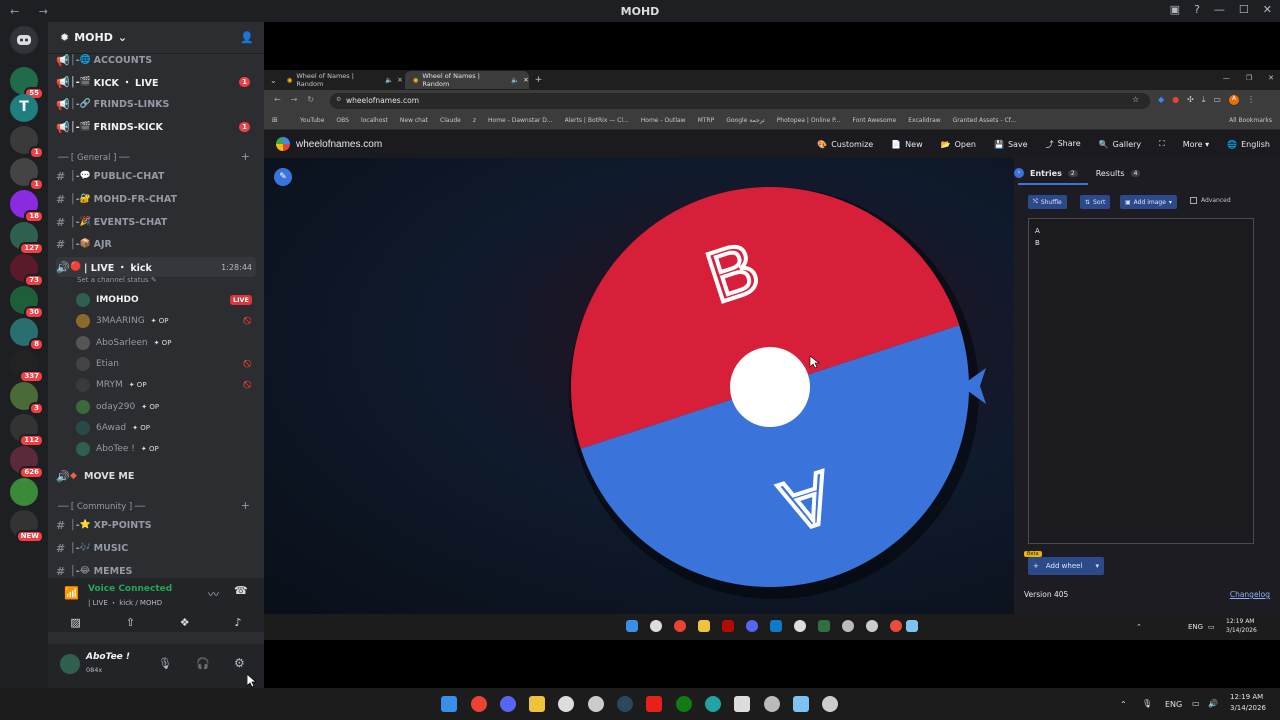 The image size is (1280, 720). What do you see at coordinates (238, 622) in the screenshot?
I see `soundboard-icon: ♪` at bounding box center [238, 622].